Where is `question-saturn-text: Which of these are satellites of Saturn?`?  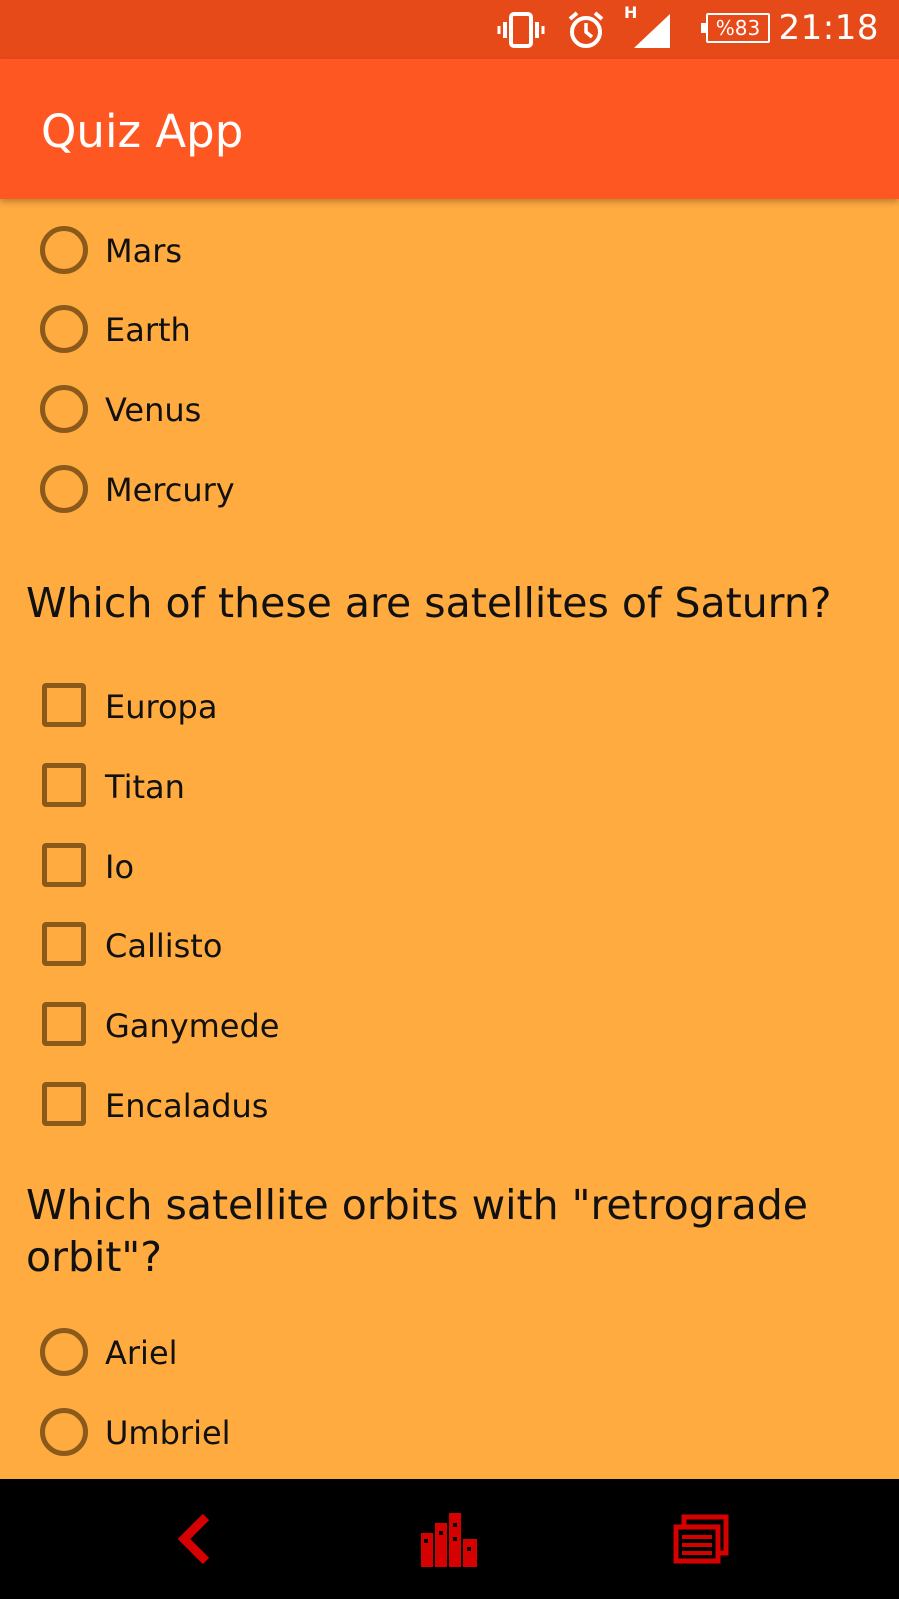 question-saturn-text: Which of these are satellites of Saturn? is located at coordinates (429, 603).